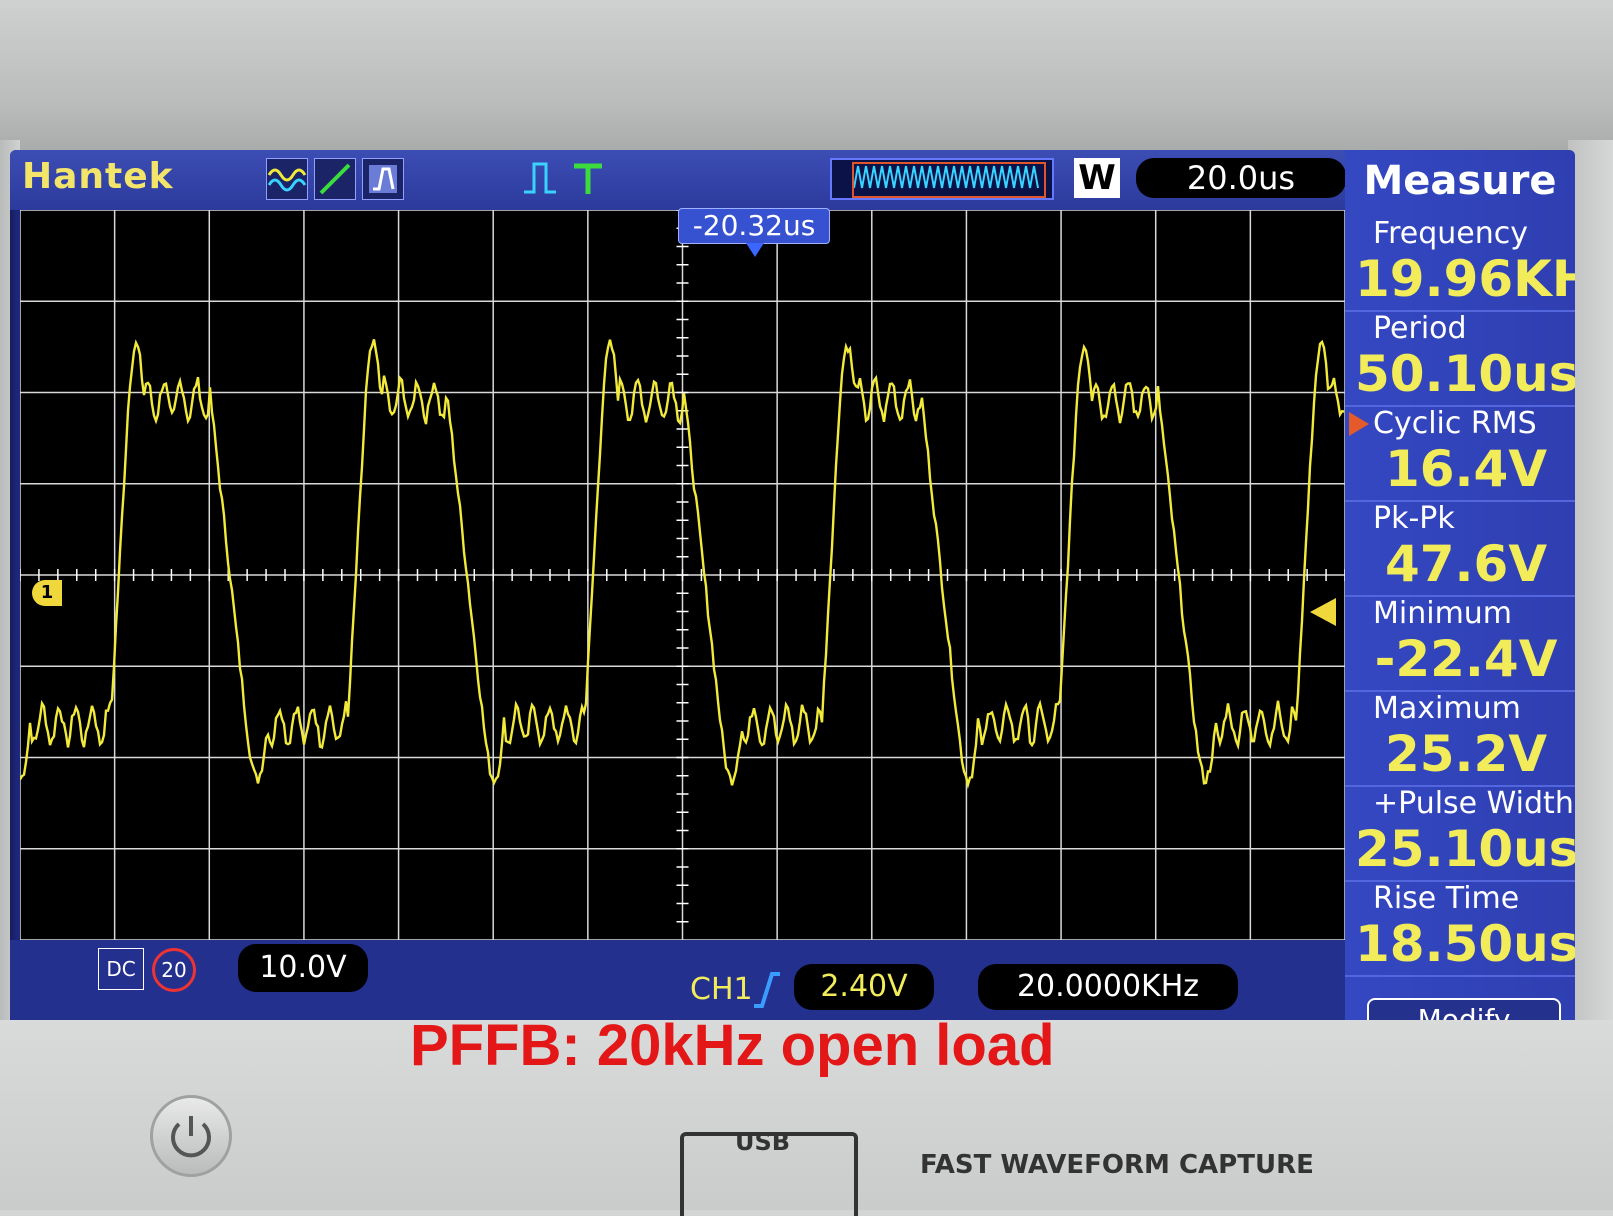  What do you see at coordinates (732, 1045) in the screenshot?
I see `image-caption: PFFB: 20kHz open load` at bounding box center [732, 1045].